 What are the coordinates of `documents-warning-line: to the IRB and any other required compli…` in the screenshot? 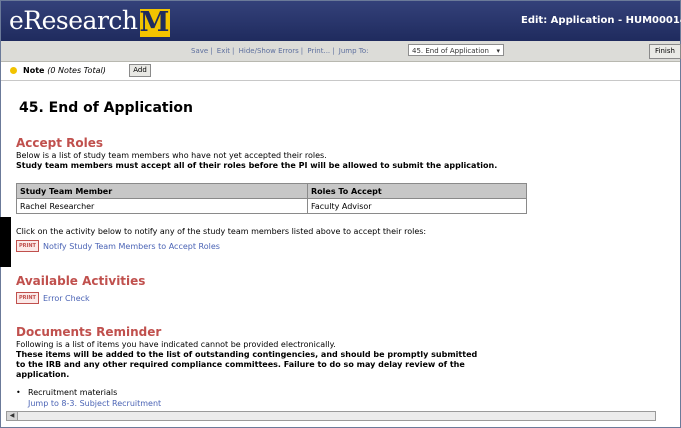 It's located at (240, 364).